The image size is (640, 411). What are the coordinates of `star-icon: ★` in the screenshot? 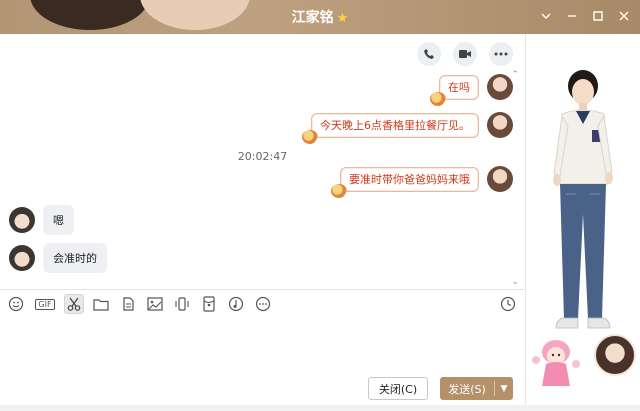 It's located at (342, 18).